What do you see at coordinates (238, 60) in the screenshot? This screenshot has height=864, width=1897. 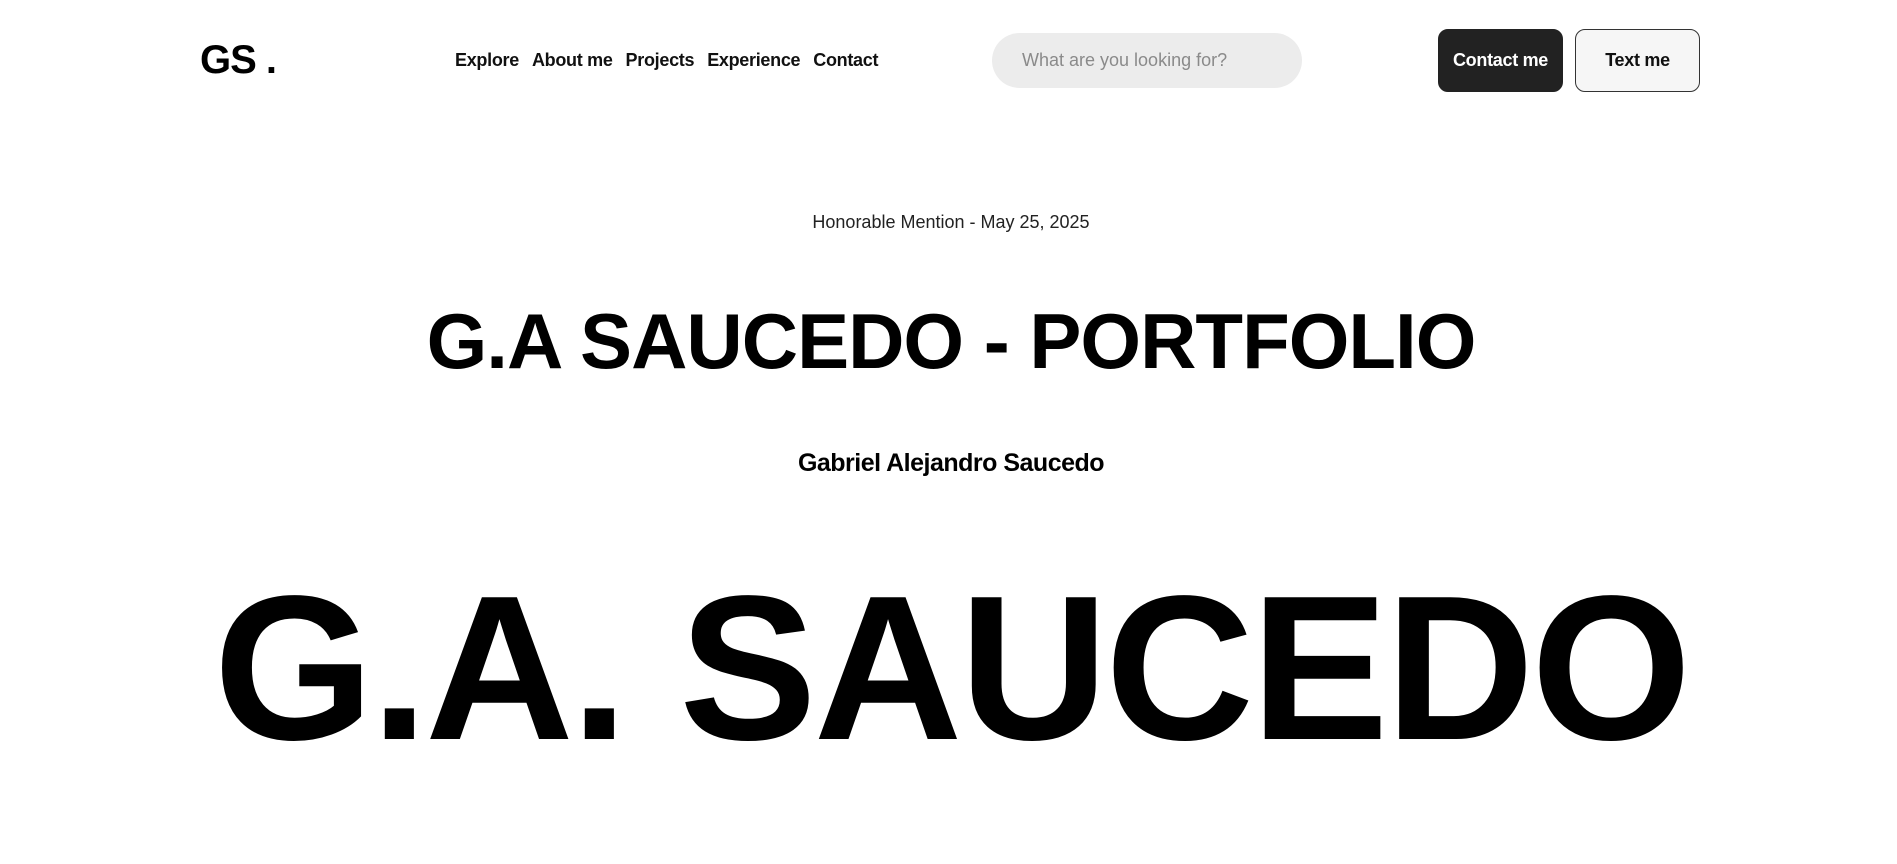 I see `site-logo: GS .` at bounding box center [238, 60].